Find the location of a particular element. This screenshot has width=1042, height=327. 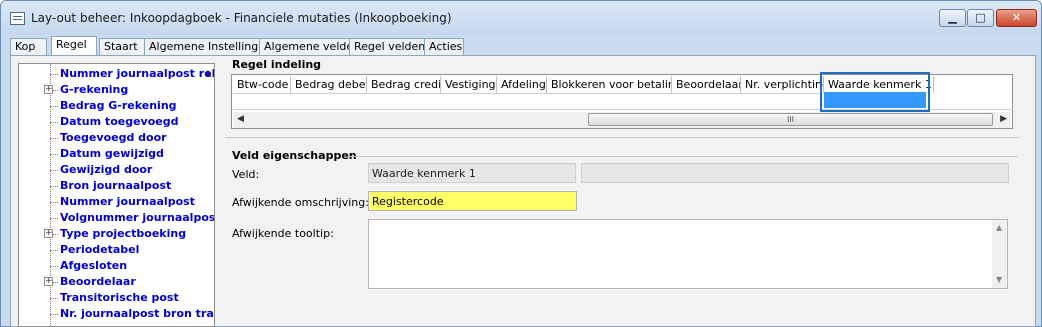

tab-regel-velden: Regel velden is located at coordinates (387, 46).